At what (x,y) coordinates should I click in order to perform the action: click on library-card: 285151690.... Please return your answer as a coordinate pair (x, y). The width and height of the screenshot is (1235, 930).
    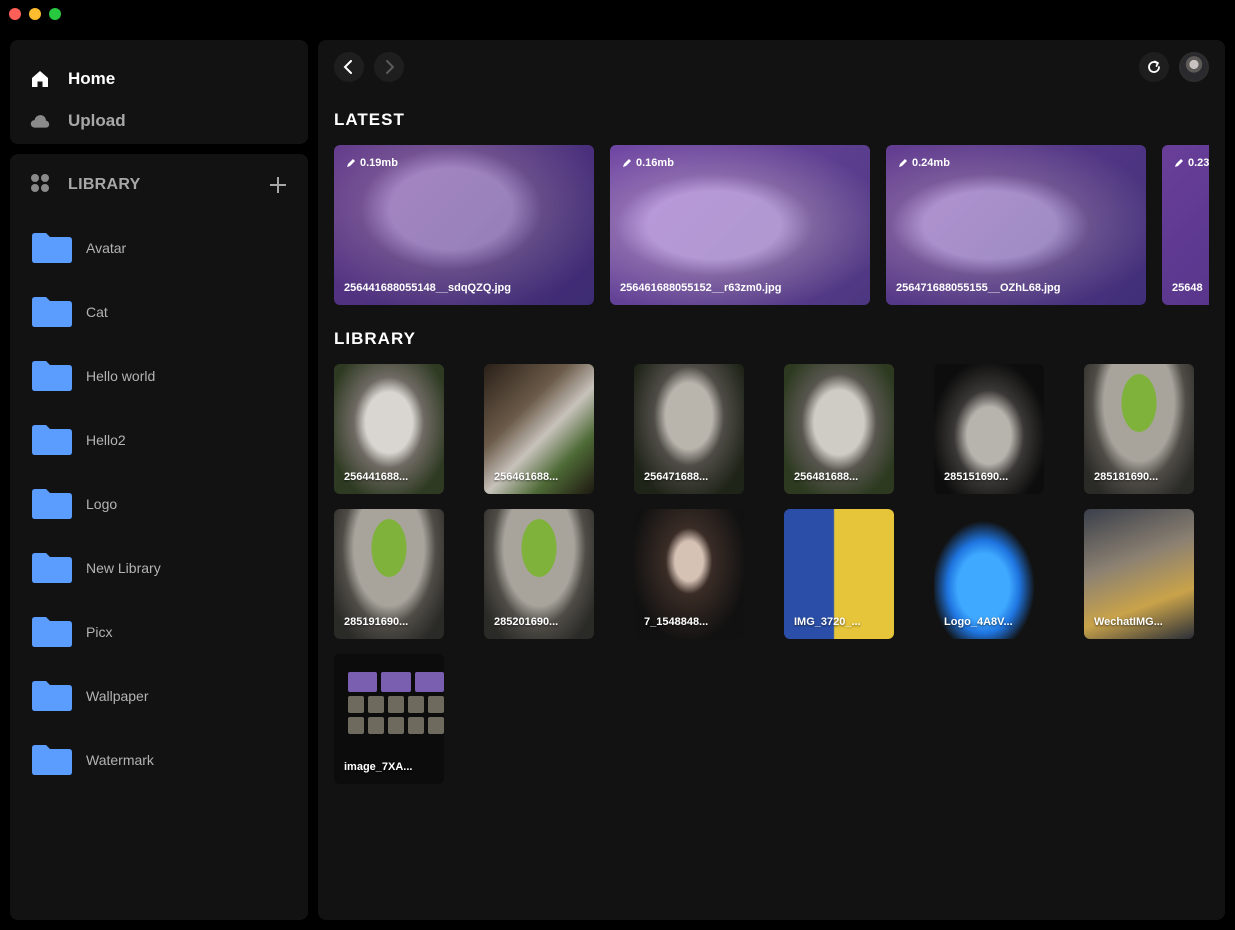
    Looking at the image, I should click on (989, 429).